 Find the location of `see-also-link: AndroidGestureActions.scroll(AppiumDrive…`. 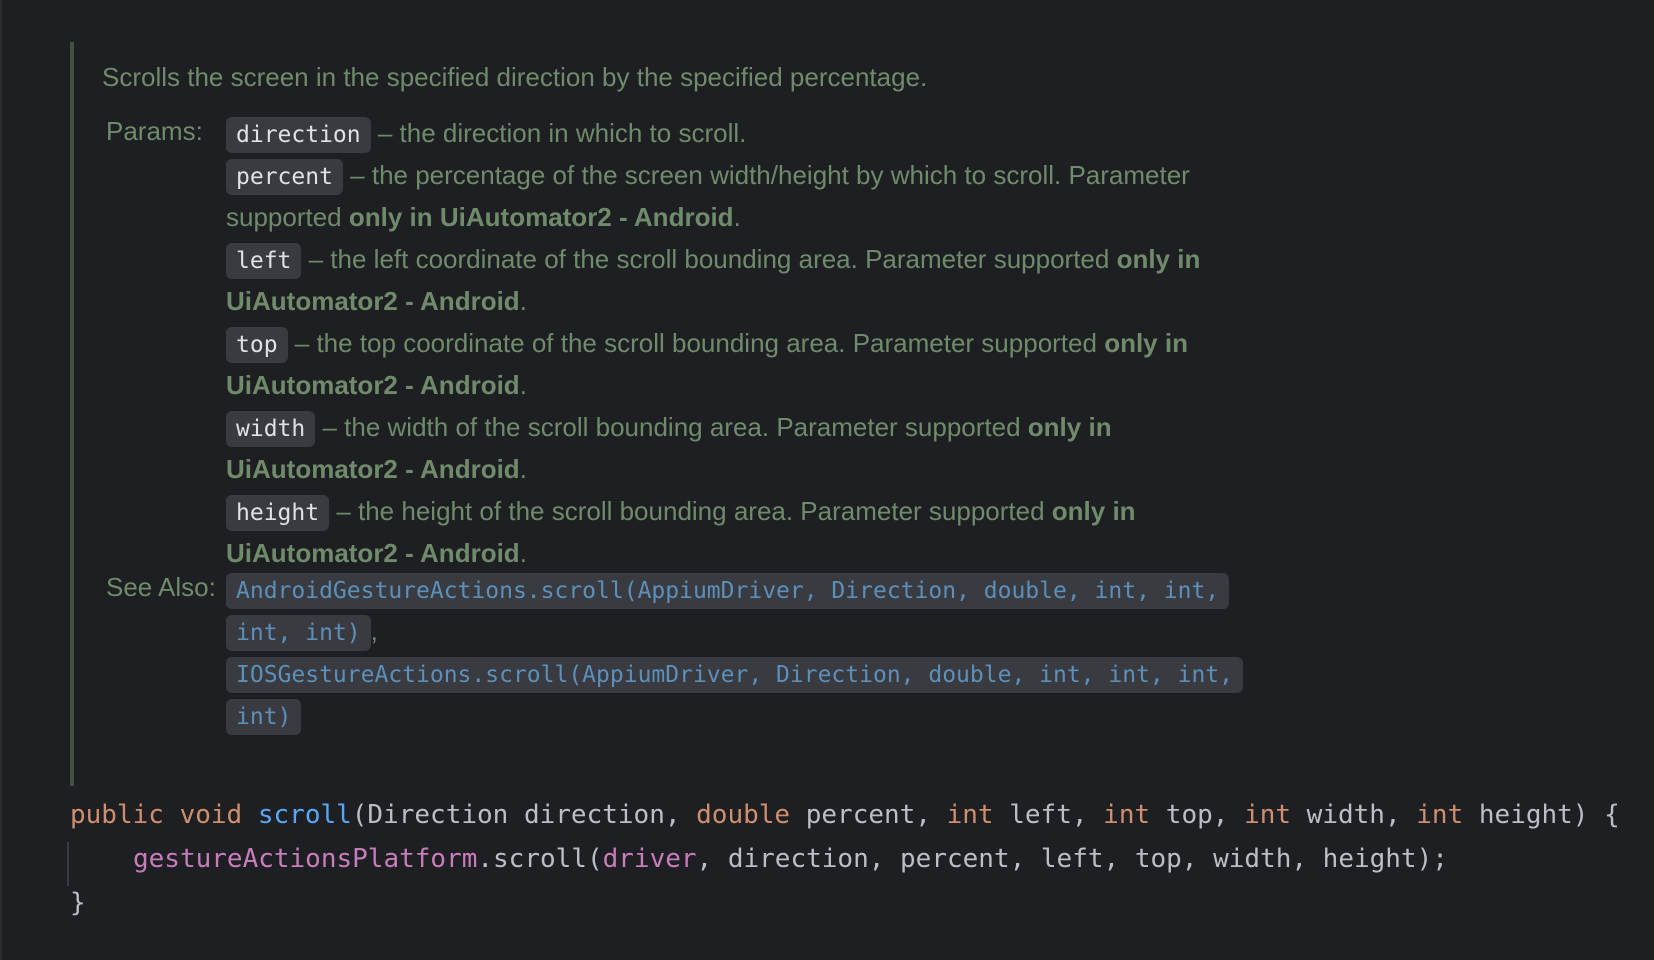

see-also-link: AndroidGestureActions.scroll(AppiumDrive… is located at coordinates (728, 591).